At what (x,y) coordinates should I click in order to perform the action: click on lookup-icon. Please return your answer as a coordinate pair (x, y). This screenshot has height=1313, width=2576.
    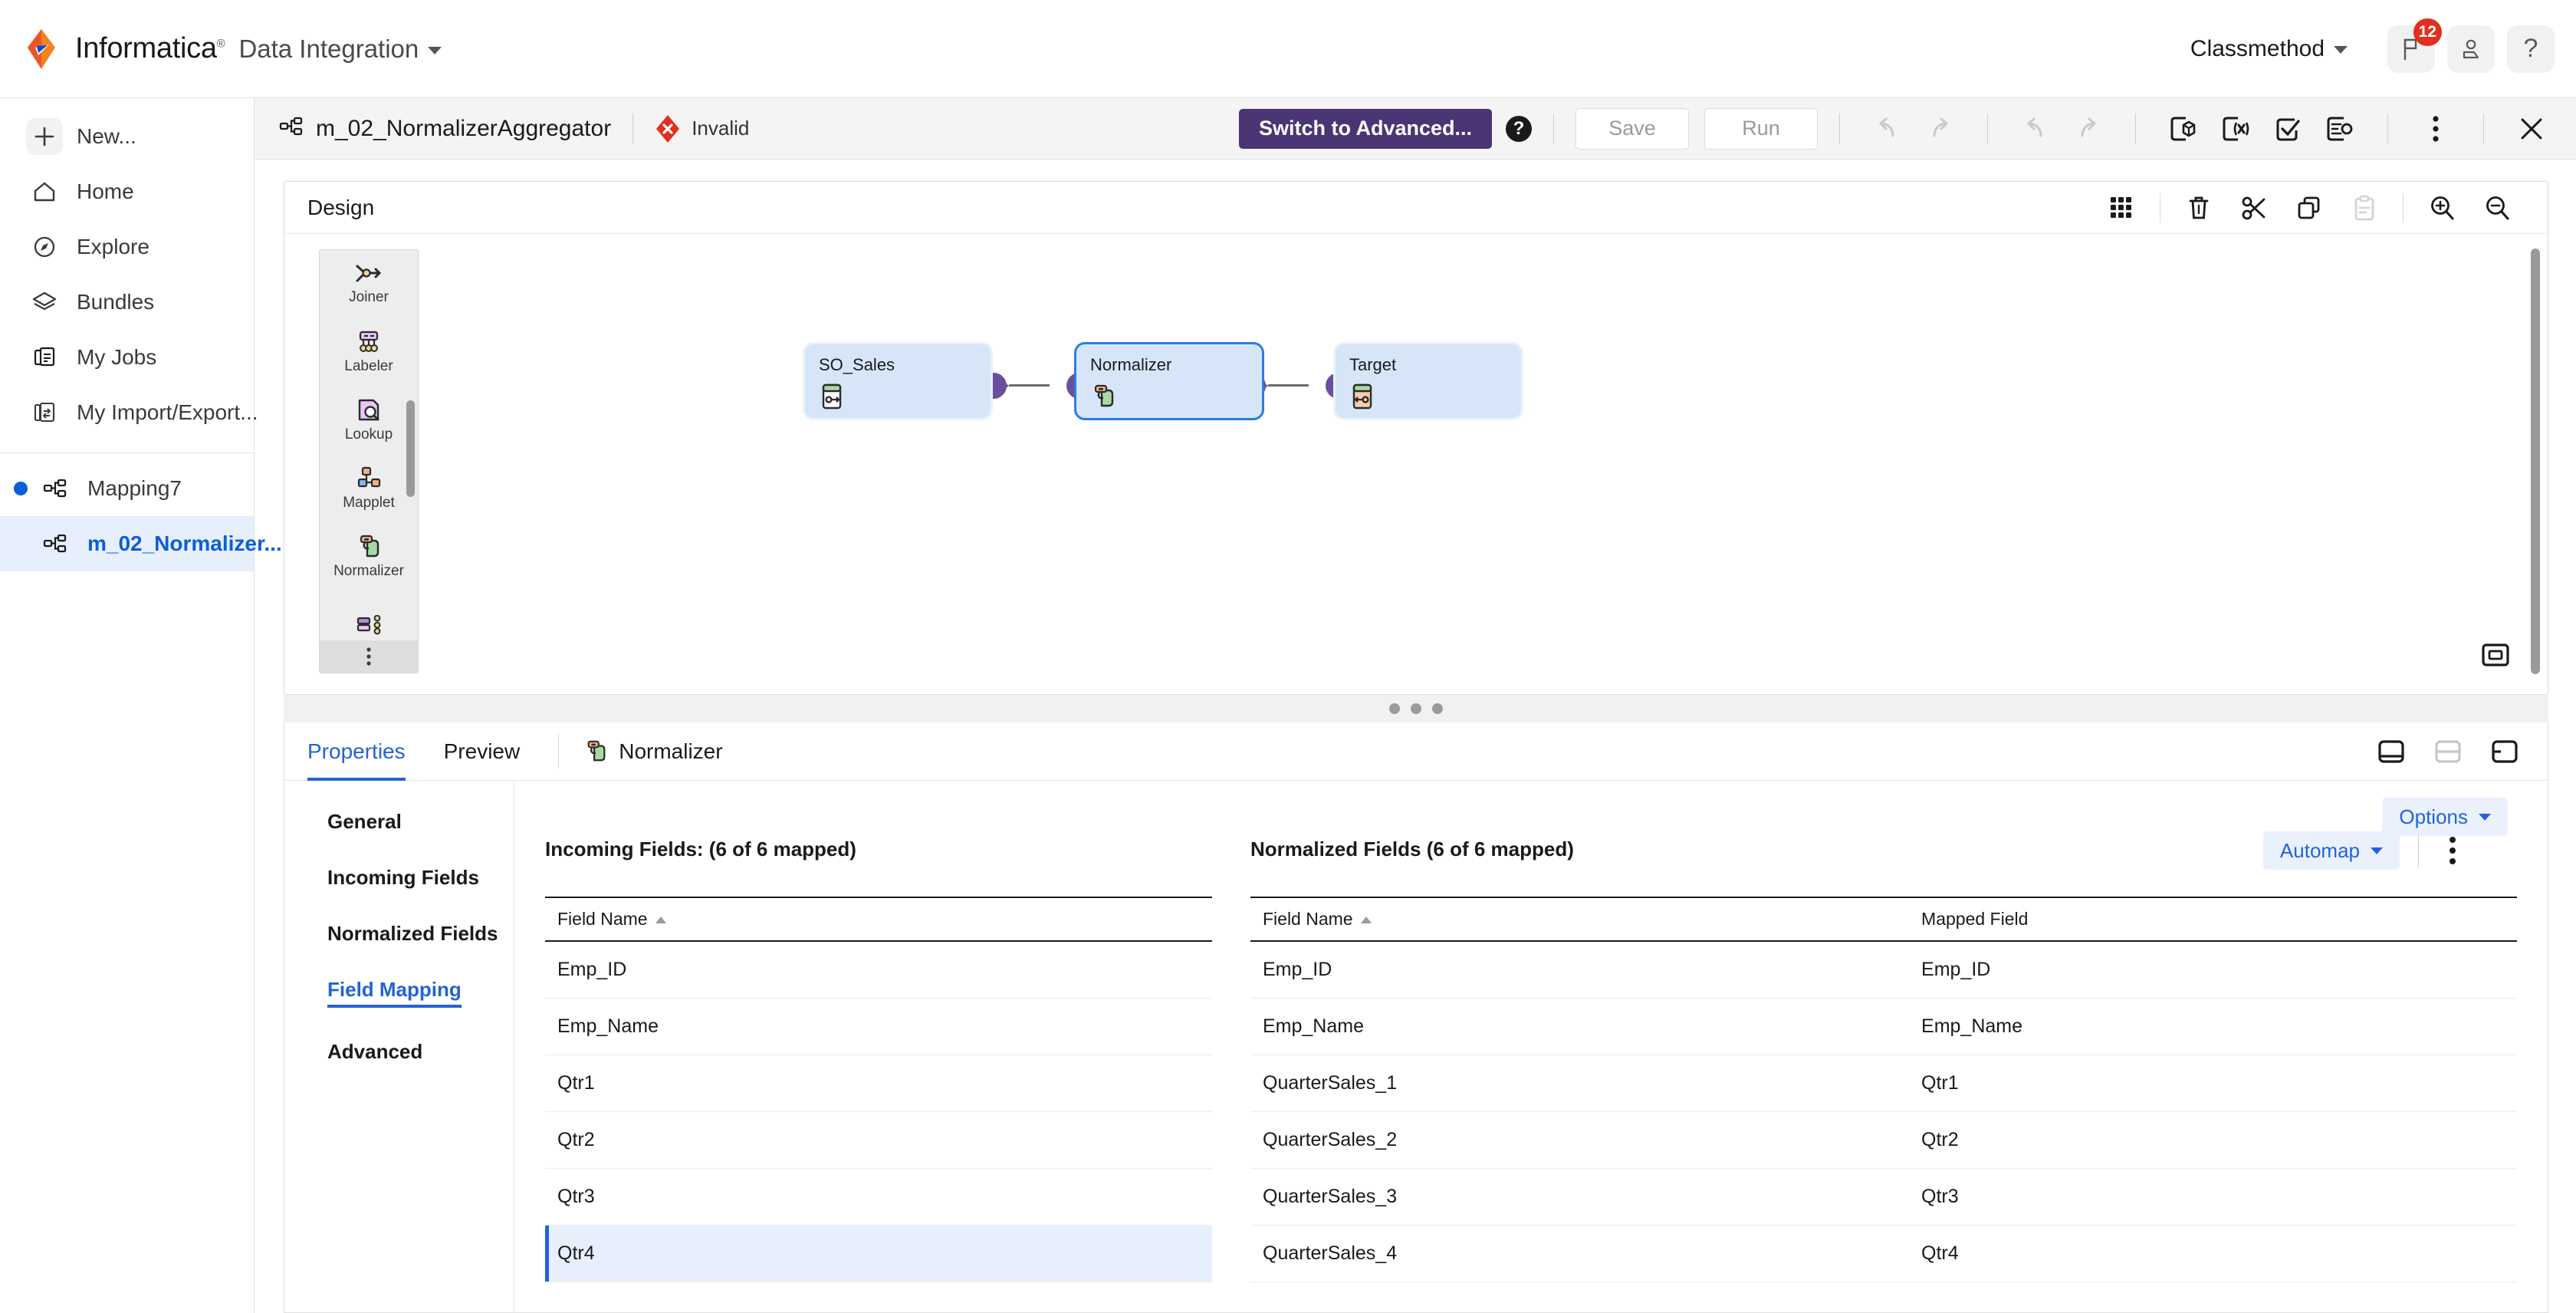
    Looking at the image, I should click on (369, 410).